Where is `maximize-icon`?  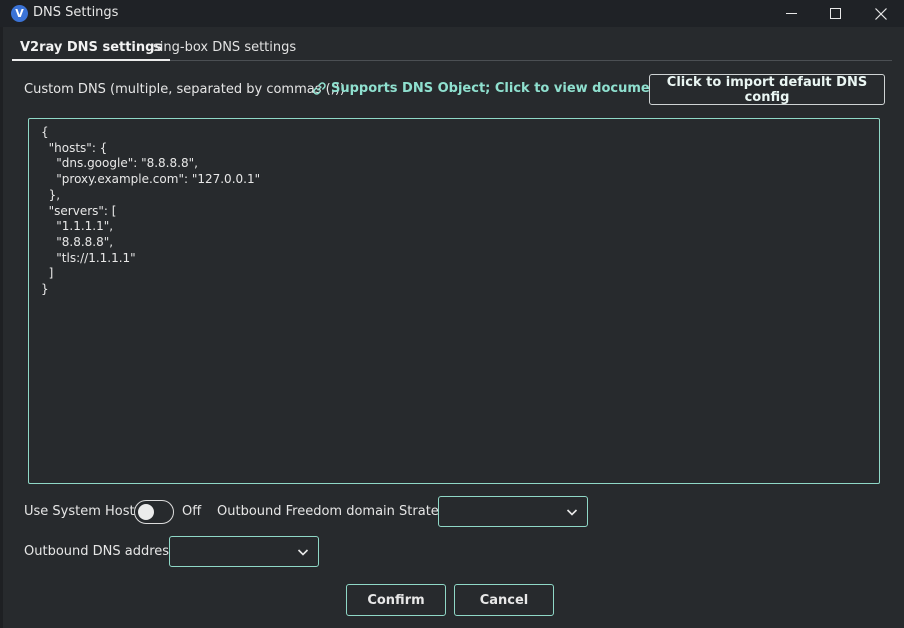 maximize-icon is located at coordinates (835, 13).